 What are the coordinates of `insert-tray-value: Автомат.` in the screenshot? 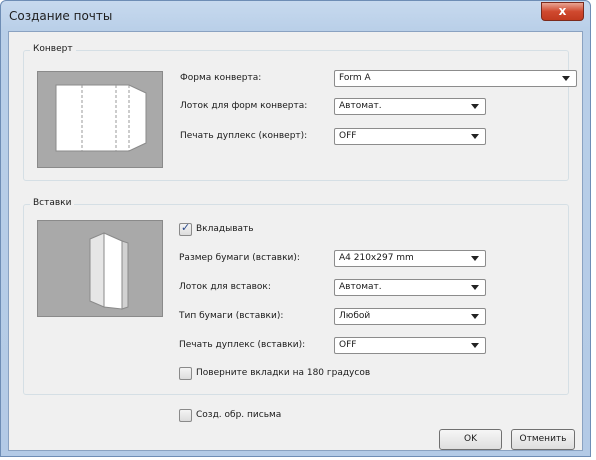 It's located at (360, 287).